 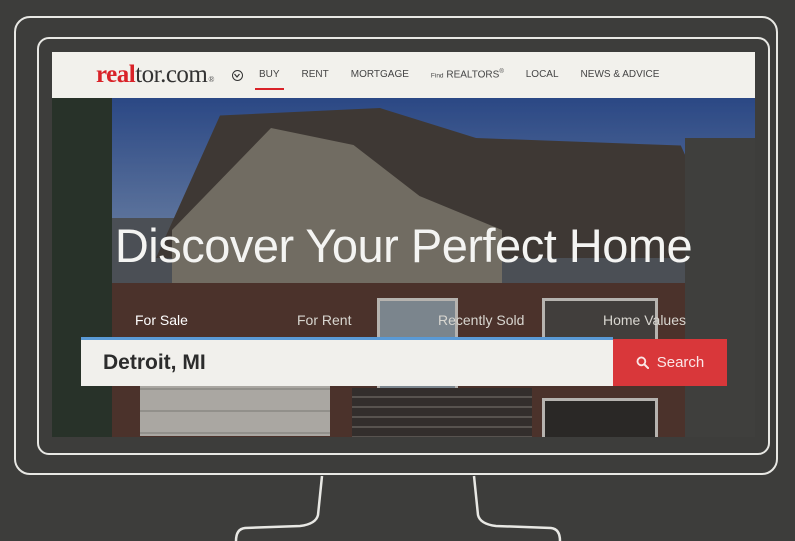 What do you see at coordinates (620, 74) in the screenshot?
I see `nav-news-advice: NEWS & ADVICE` at bounding box center [620, 74].